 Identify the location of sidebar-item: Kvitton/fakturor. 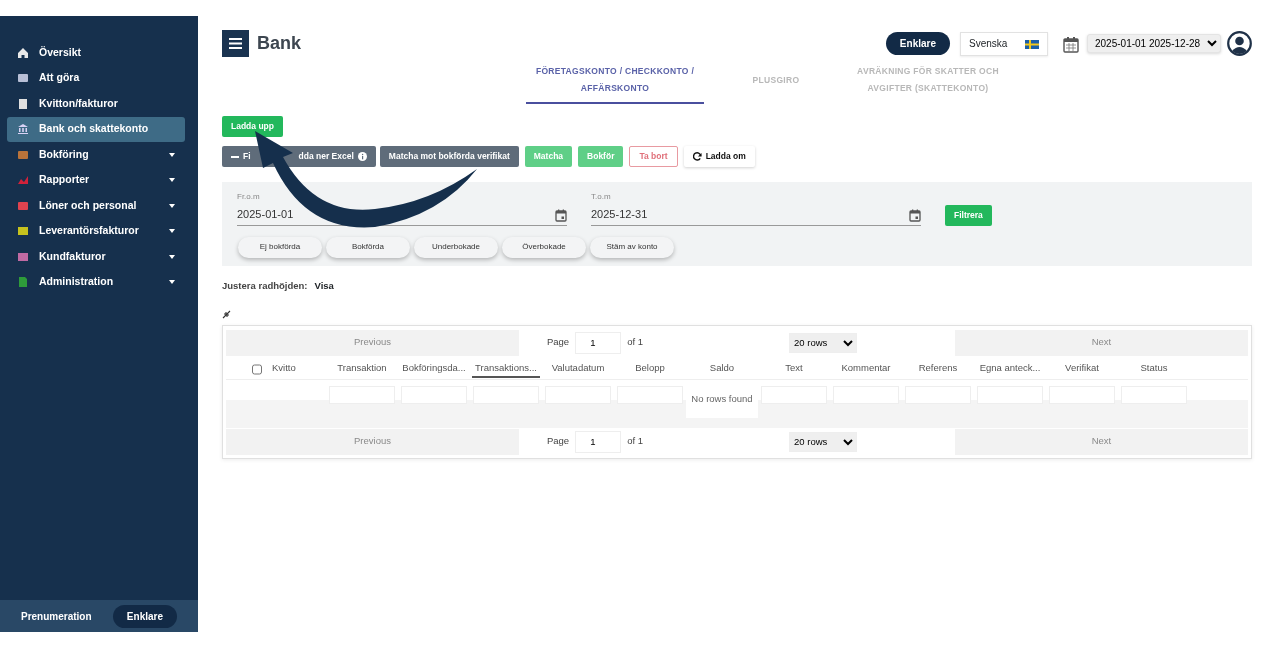
(96, 104).